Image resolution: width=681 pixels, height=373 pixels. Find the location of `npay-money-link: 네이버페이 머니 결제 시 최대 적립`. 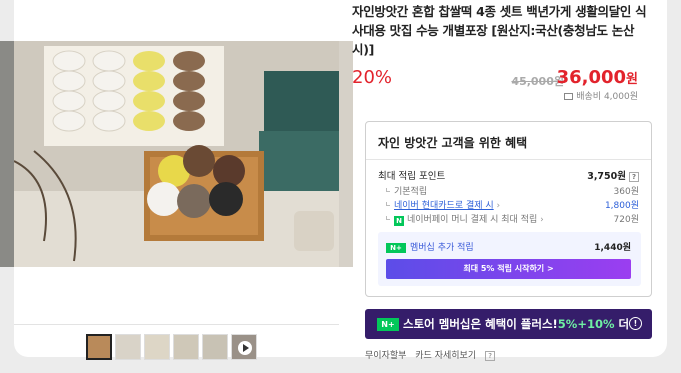

npay-money-link: 네이버페이 머니 결제 시 최대 적립 is located at coordinates (472, 220).